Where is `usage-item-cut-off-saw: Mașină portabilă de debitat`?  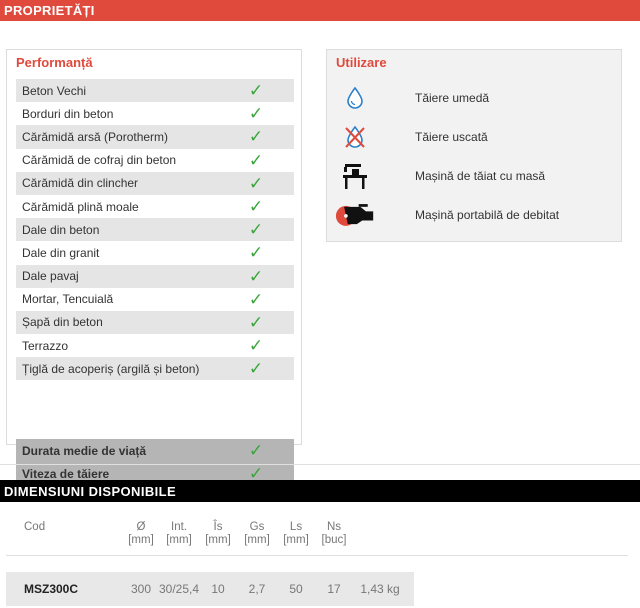 usage-item-cut-off-saw: Mașină portabilă de debitat is located at coordinates (475, 214).